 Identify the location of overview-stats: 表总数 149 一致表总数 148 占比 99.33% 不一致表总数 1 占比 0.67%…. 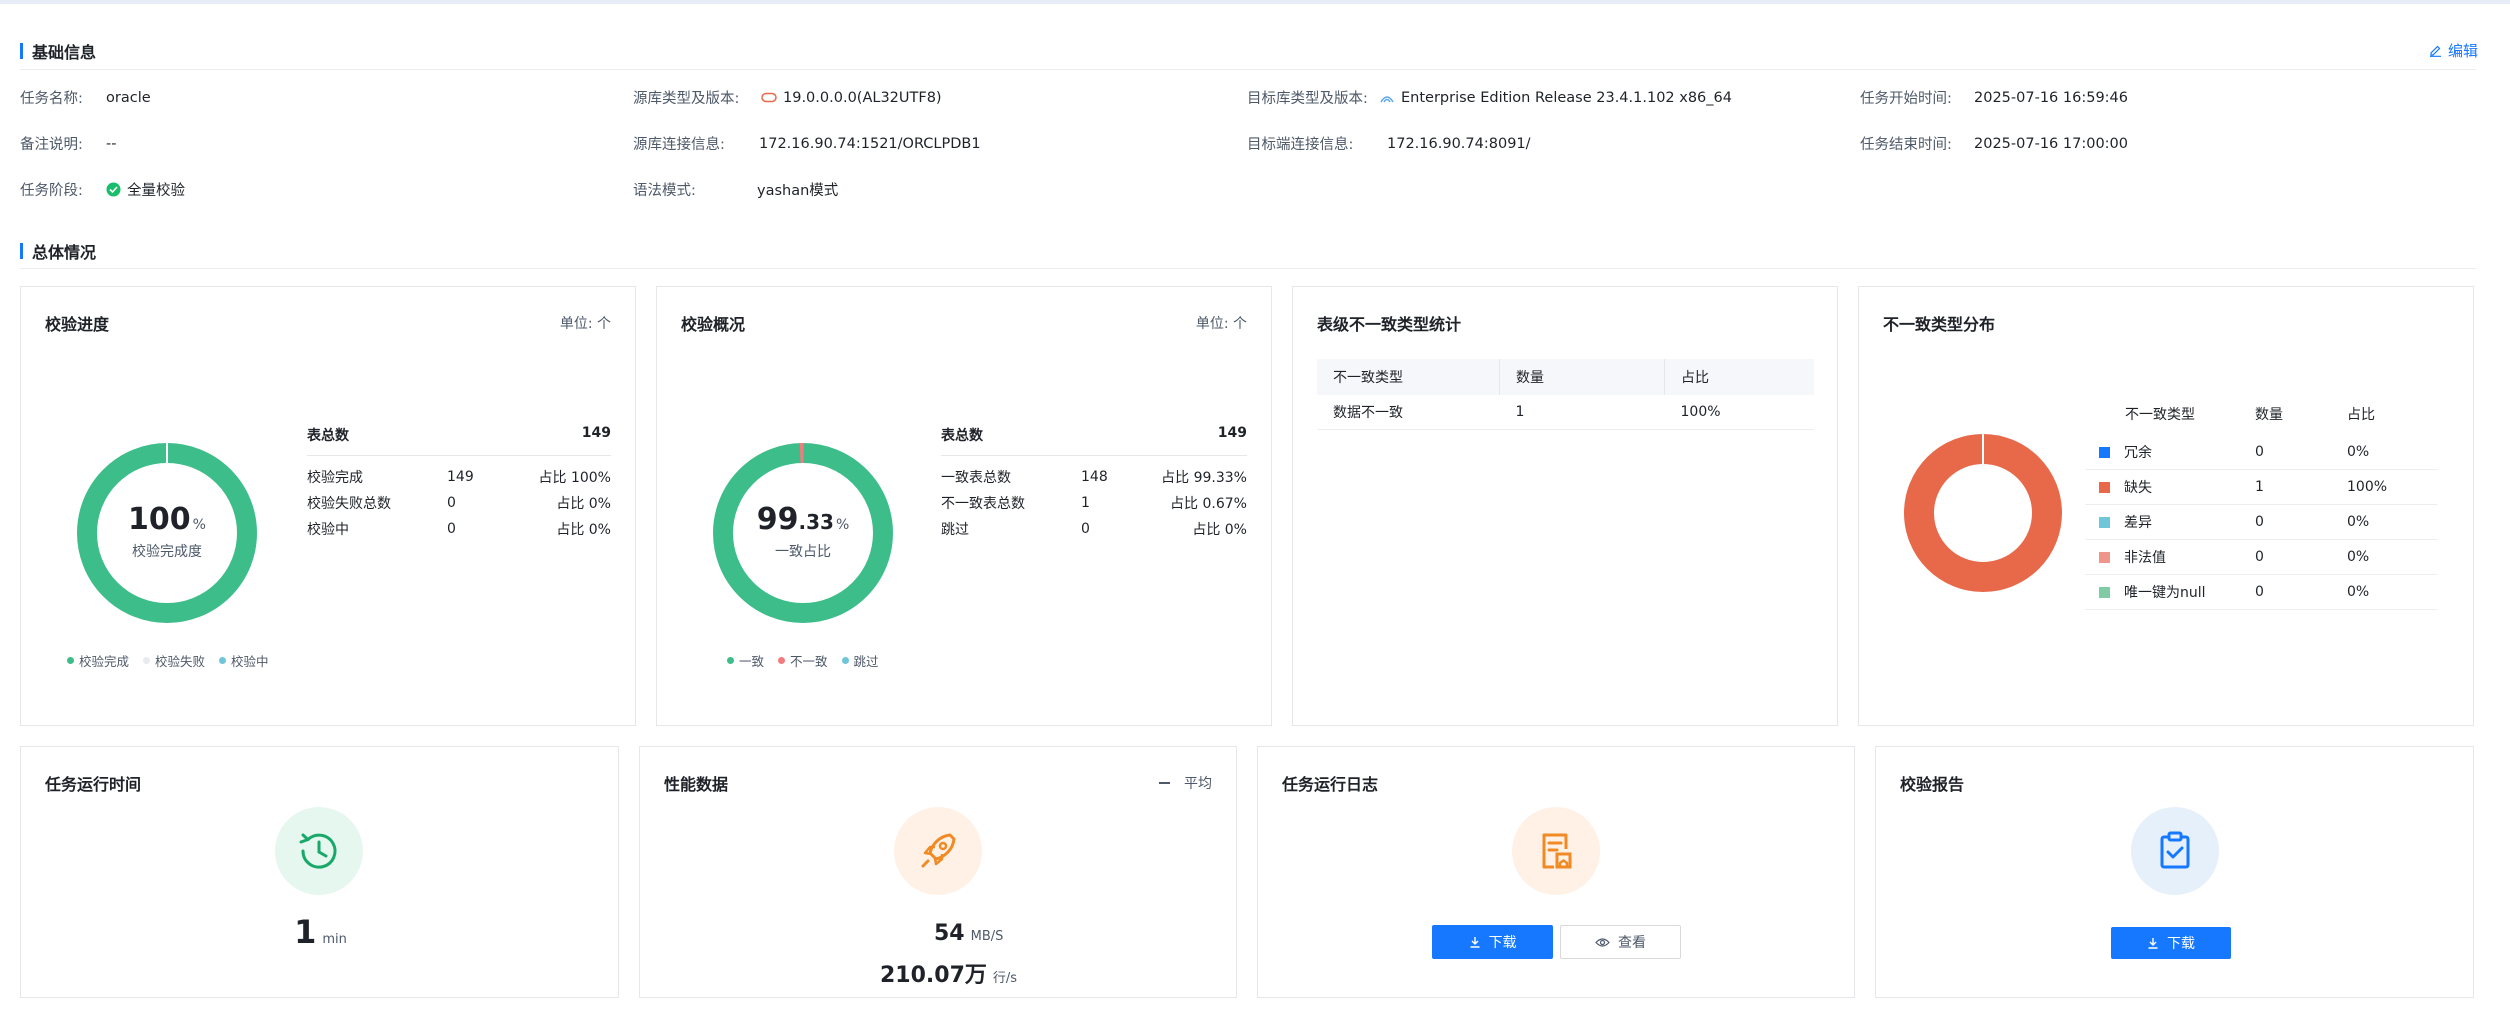
(1094, 483).